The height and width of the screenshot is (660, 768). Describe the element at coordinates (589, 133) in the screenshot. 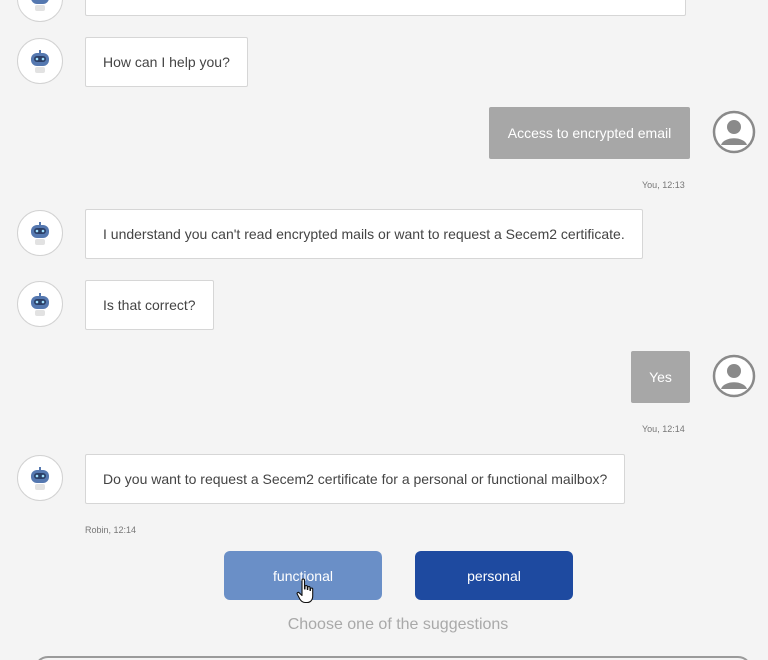

I see `user-message: Access to encrypted email` at that location.